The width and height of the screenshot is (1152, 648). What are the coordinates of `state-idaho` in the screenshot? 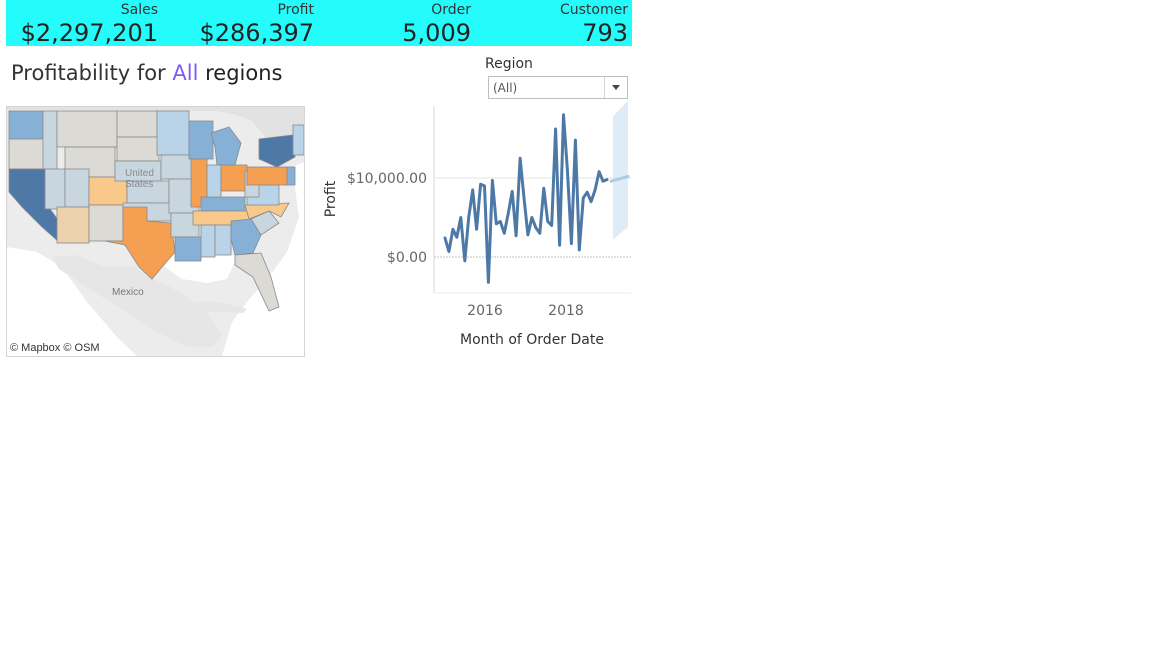 It's located at (50, 140).